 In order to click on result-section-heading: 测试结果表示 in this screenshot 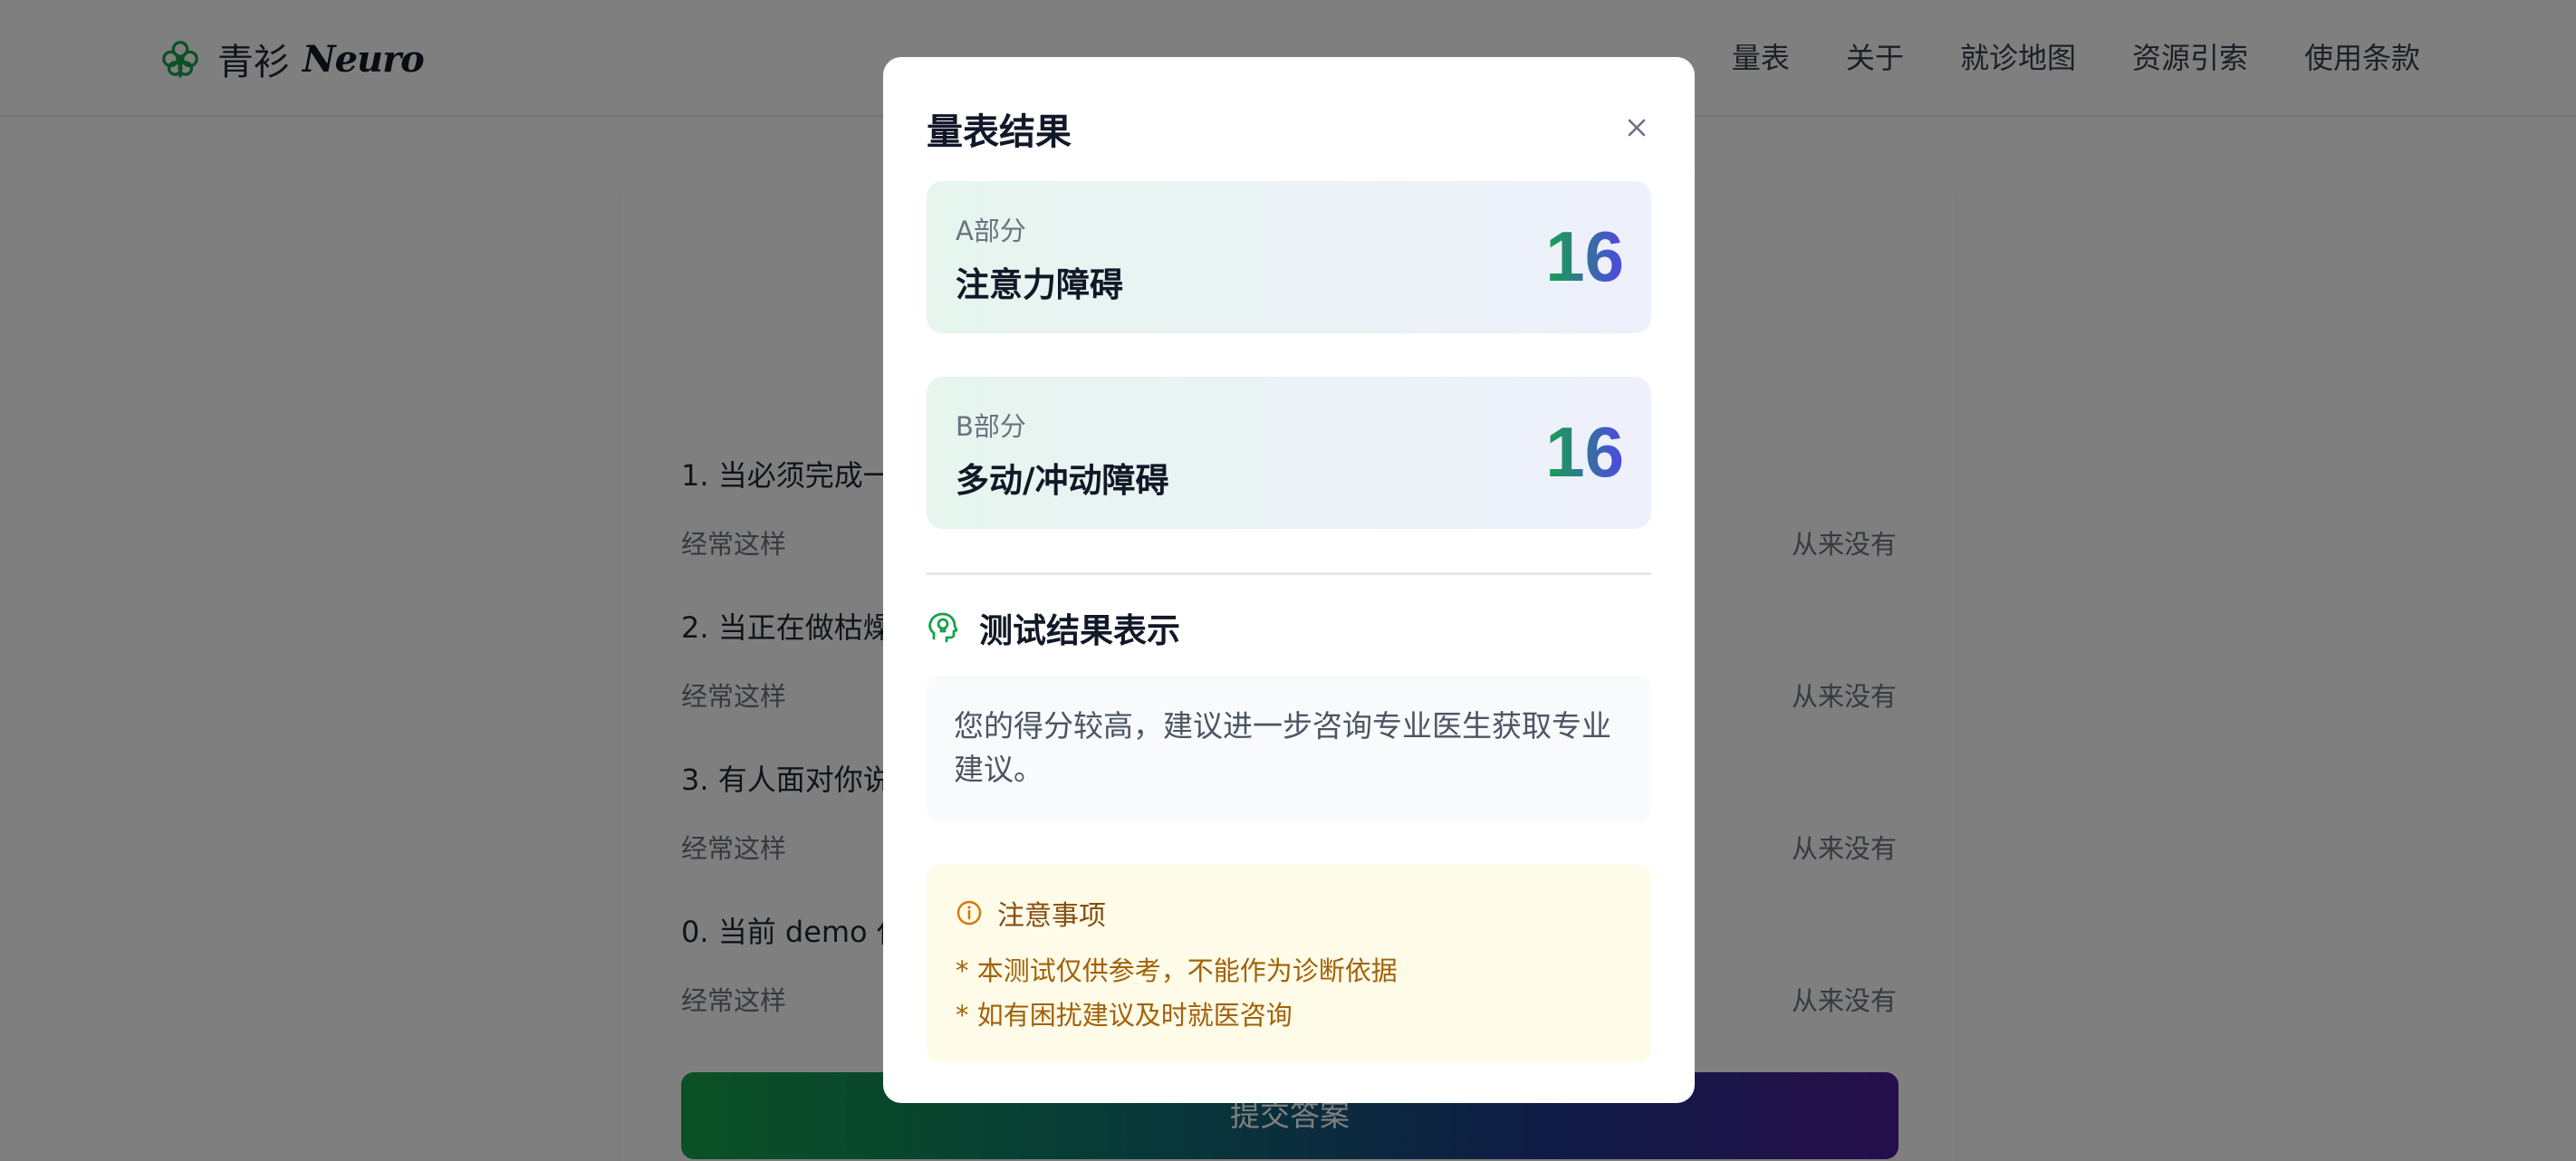, I will do `click(1053, 627)`.